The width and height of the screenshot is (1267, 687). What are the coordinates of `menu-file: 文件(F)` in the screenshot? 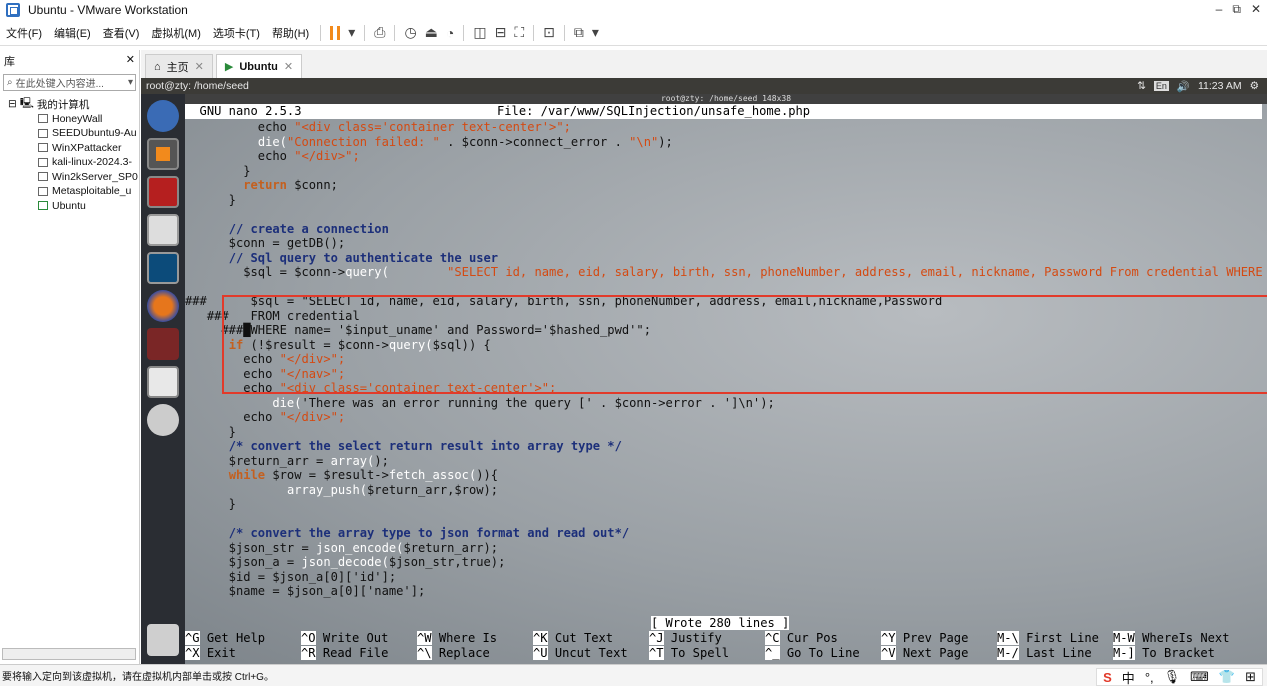 It's located at (24, 33).